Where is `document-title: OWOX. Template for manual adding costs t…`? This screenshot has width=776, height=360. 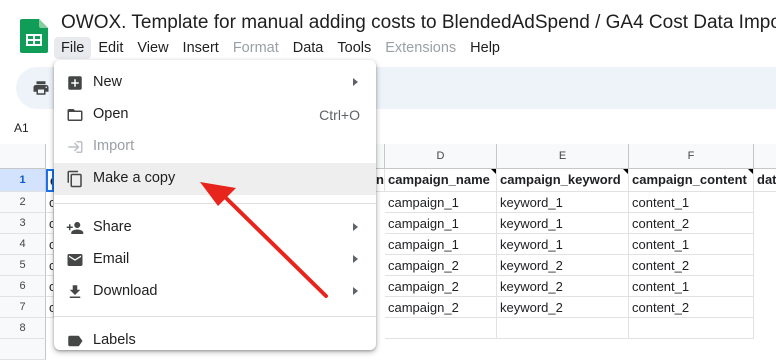
document-title: OWOX. Template for manual adding costs t… is located at coordinates (418, 23).